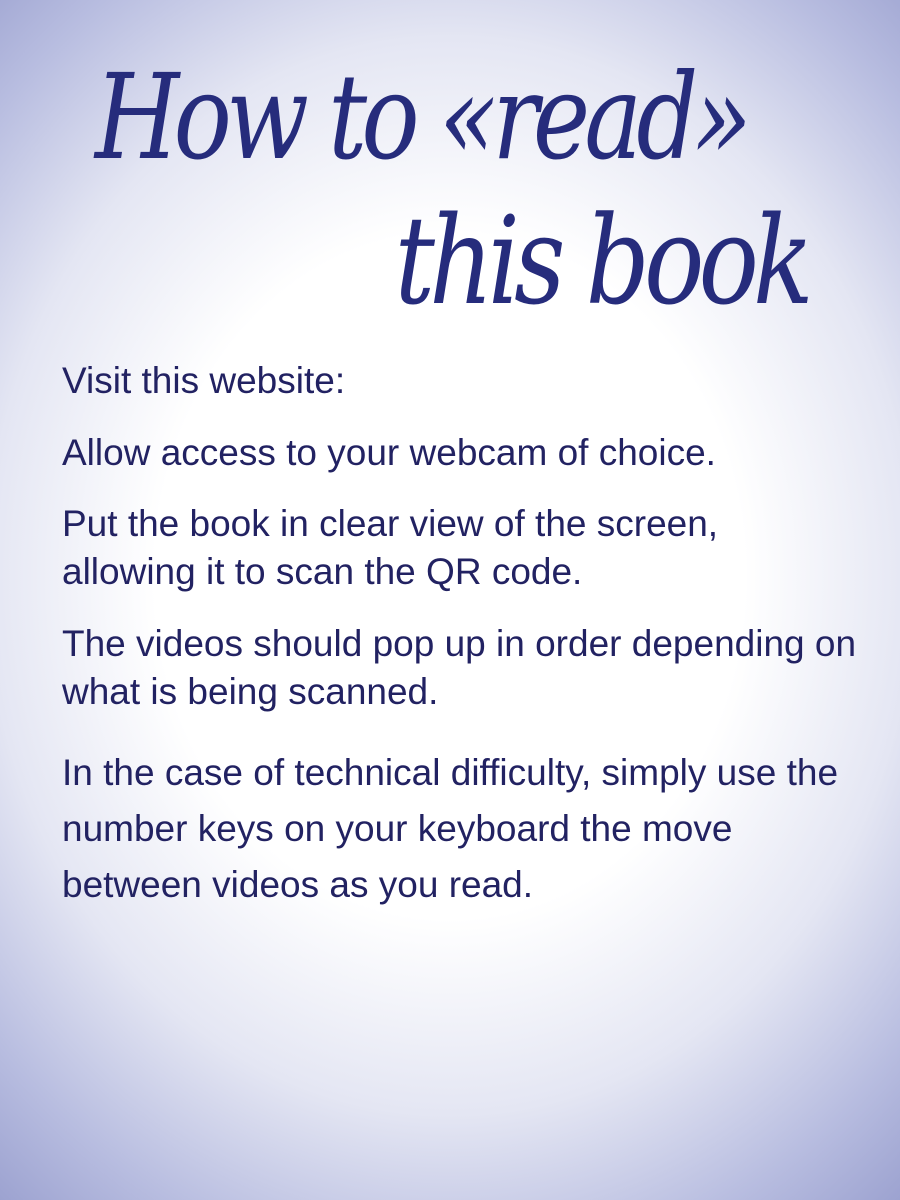 This screenshot has width=900, height=1200. I want to click on page-title-line-1: How to «read», so click(423, 117).